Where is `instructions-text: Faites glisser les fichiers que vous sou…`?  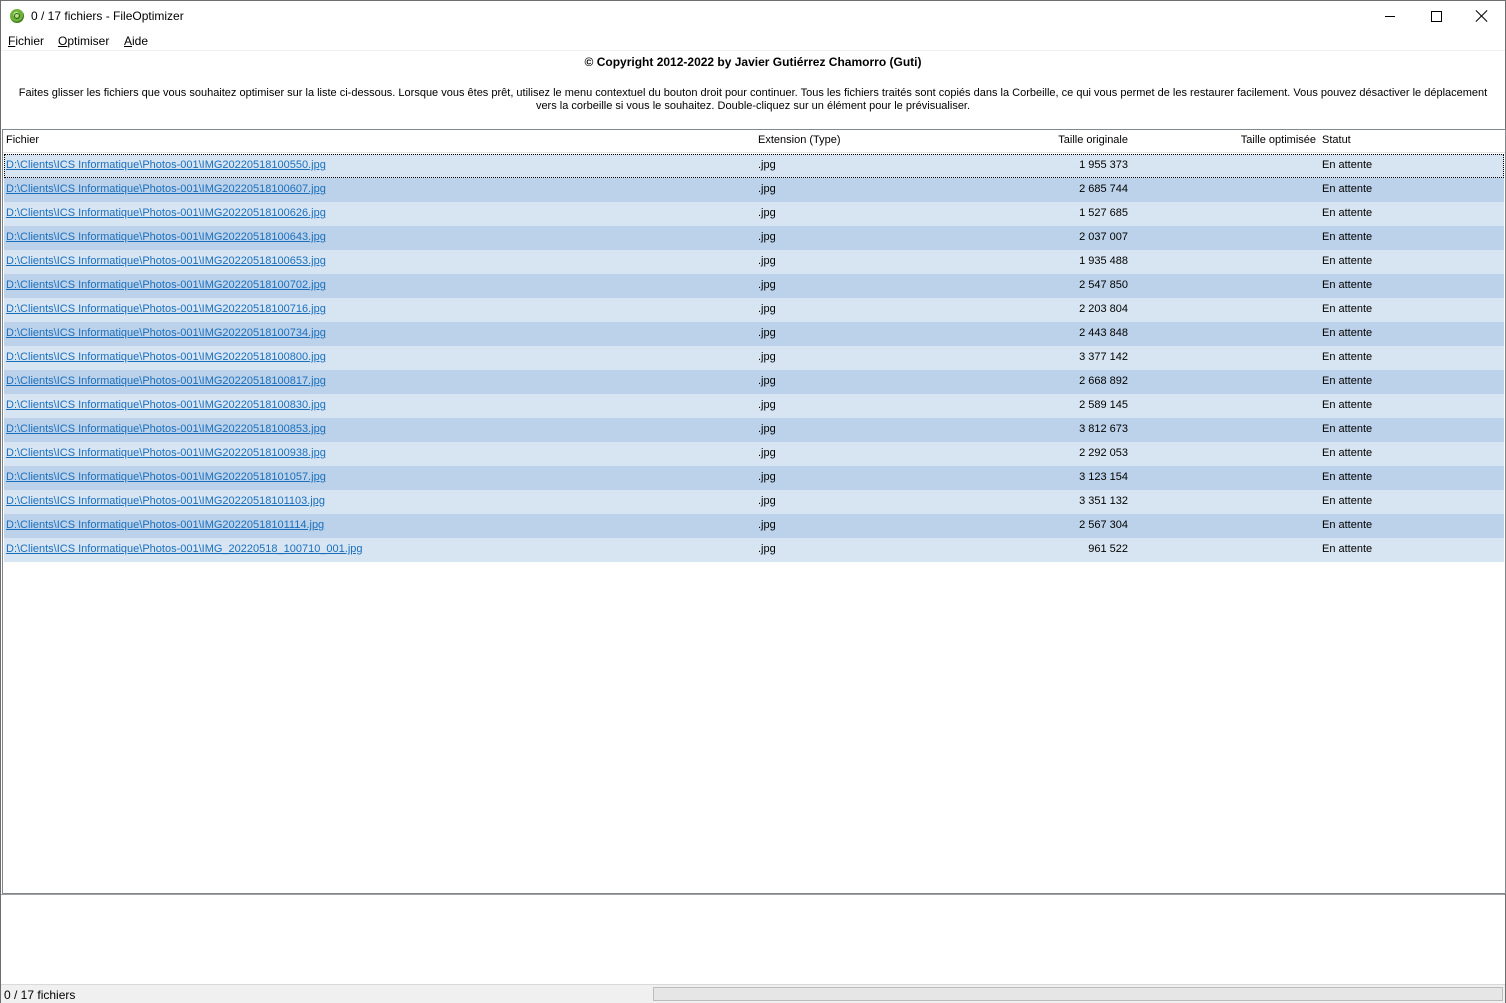
instructions-text: Faites glisser les fichiers que vous sou… is located at coordinates (753, 99).